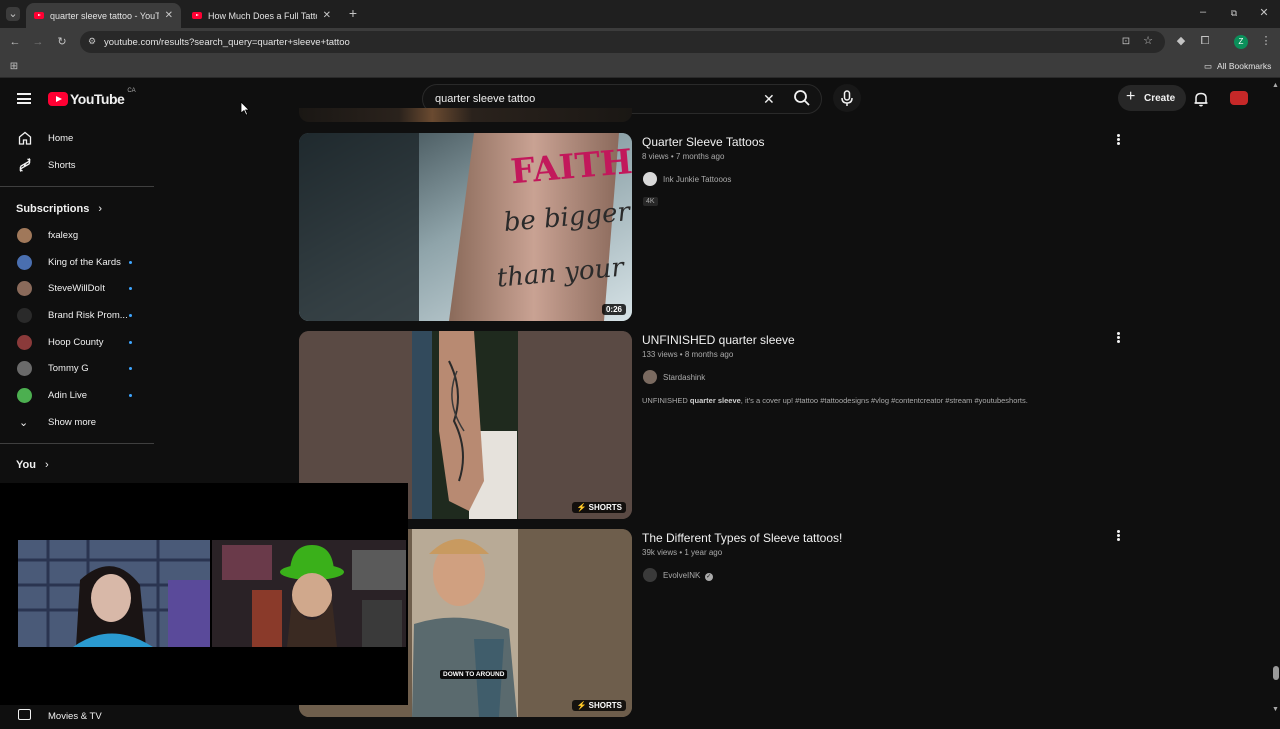  I want to click on subscriptions-heading: Subscriptions ›, so click(59, 209).